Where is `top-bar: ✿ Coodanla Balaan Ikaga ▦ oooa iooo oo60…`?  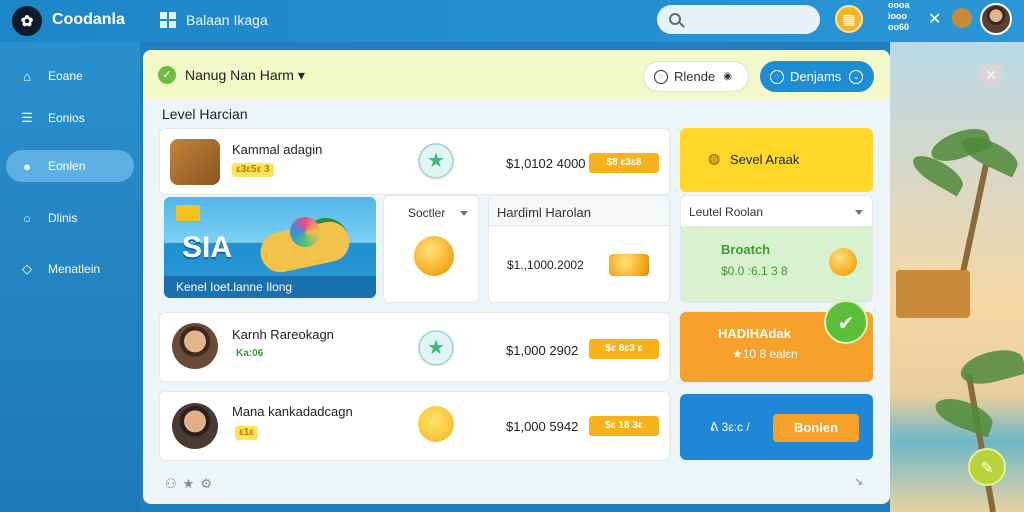 top-bar: ✿ Coodanla Balaan Ikaga ▦ oooa iooo oo60… is located at coordinates (512, 21).